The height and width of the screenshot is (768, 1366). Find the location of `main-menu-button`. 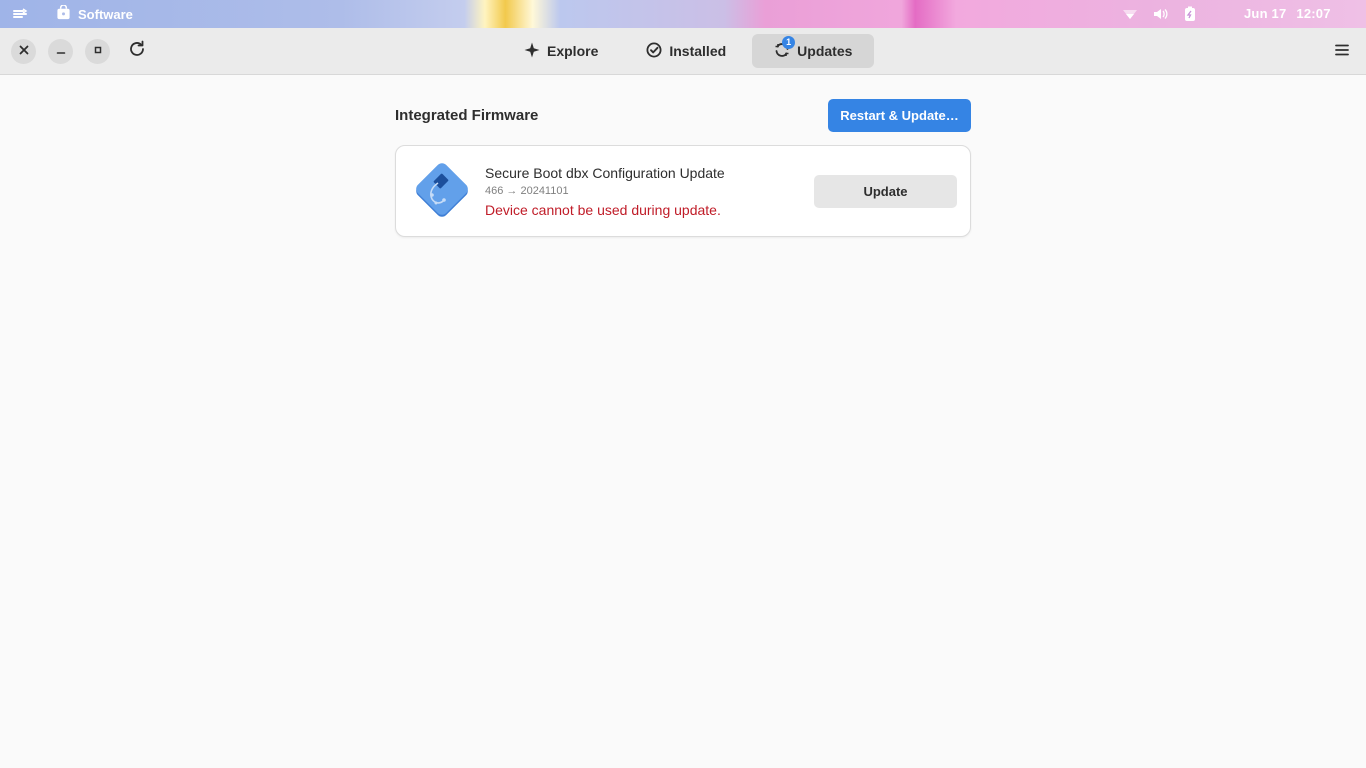

main-menu-button is located at coordinates (1342, 52).